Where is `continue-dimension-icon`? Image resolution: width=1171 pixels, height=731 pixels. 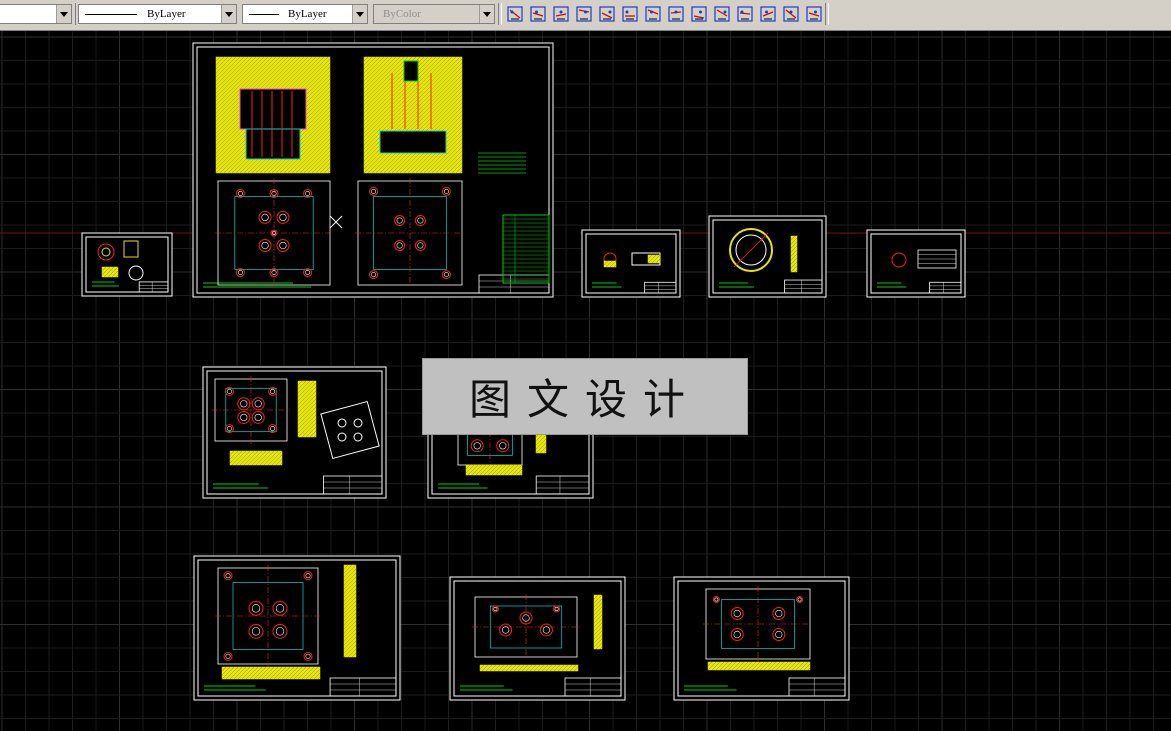 continue-dimension-icon is located at coordinates (630, 14).